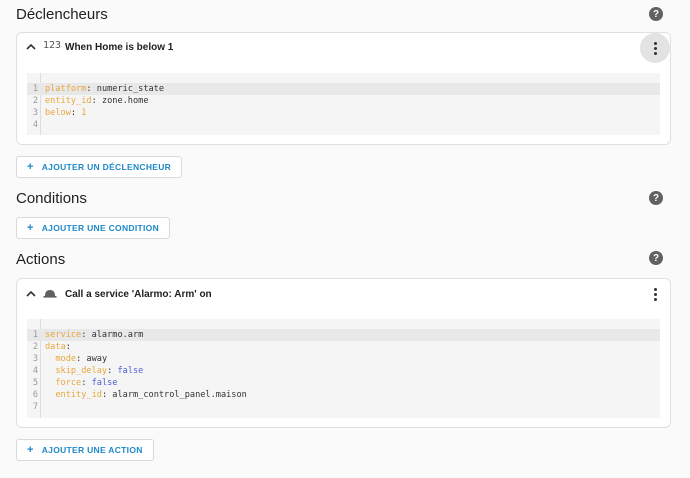 Image resolution: width=690 pixels, height=478 pixels. I want to click on yaml-key: force, so click(68, 383).